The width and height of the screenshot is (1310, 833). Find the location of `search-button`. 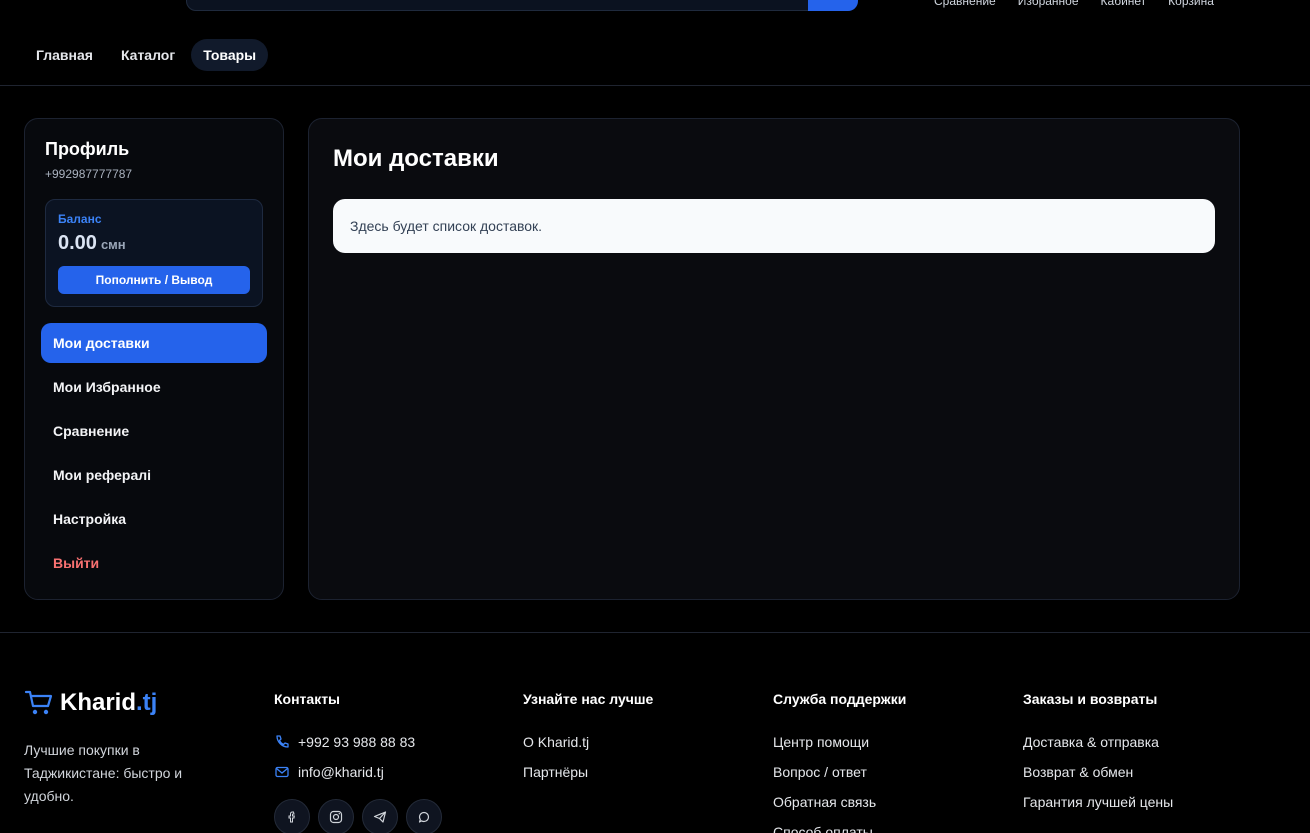

search-button is located at coordinates (833, 5).